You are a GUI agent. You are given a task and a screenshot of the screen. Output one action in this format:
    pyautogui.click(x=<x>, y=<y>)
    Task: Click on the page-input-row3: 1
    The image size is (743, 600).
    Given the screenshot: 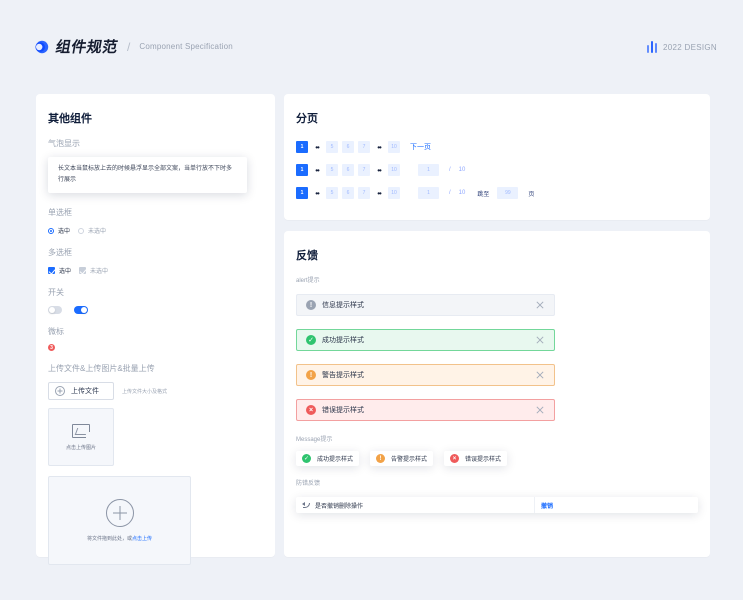 What is the action you would take?
    pyautogui.click(x=428, y=193)
    